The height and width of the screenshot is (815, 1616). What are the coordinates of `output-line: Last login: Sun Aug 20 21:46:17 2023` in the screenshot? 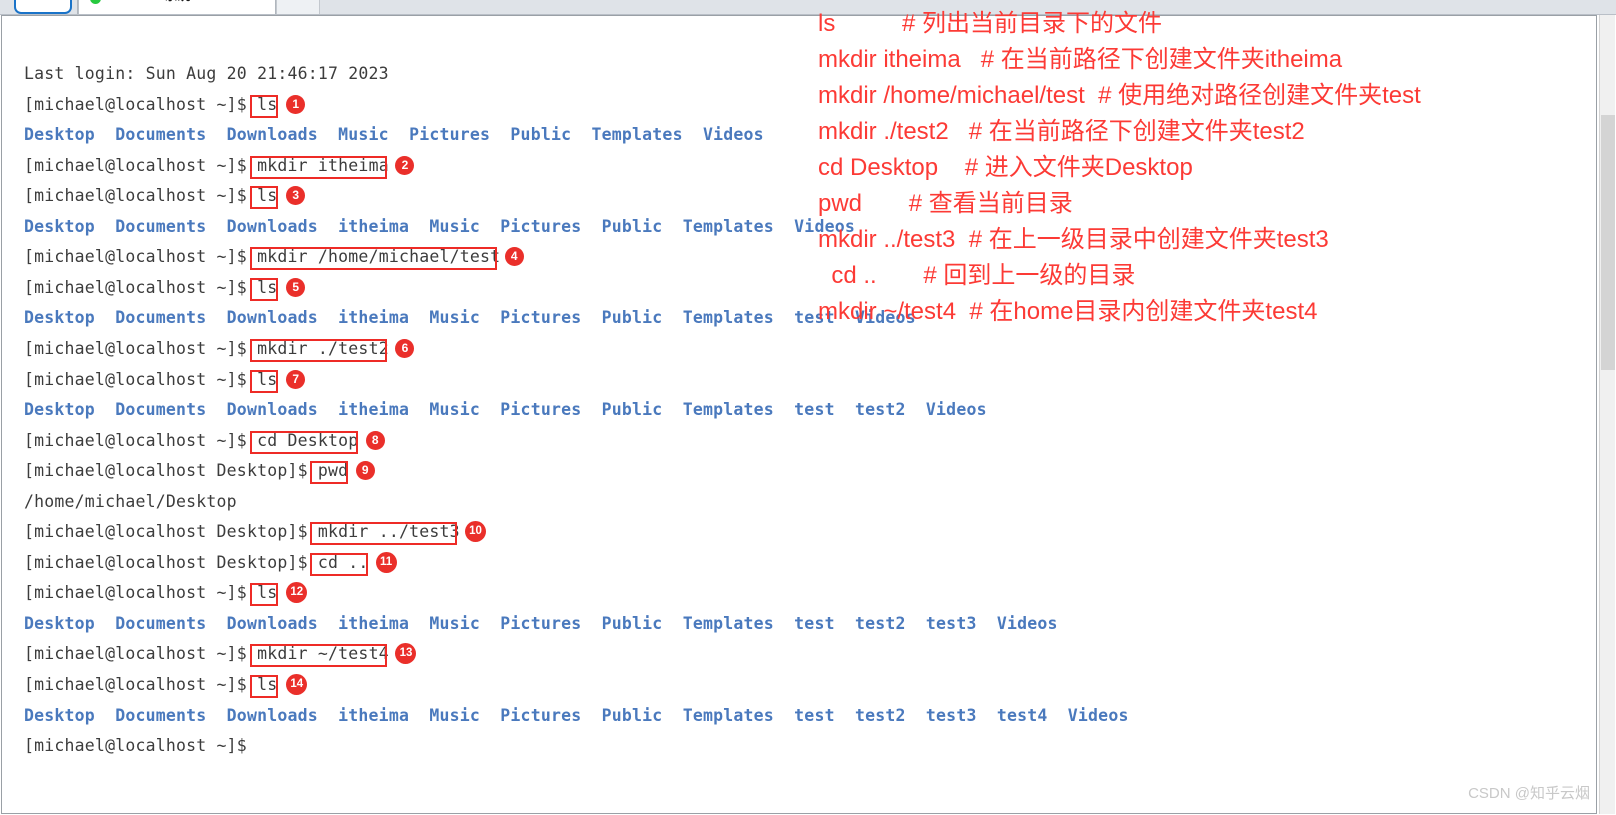 It's located at (206, 73).